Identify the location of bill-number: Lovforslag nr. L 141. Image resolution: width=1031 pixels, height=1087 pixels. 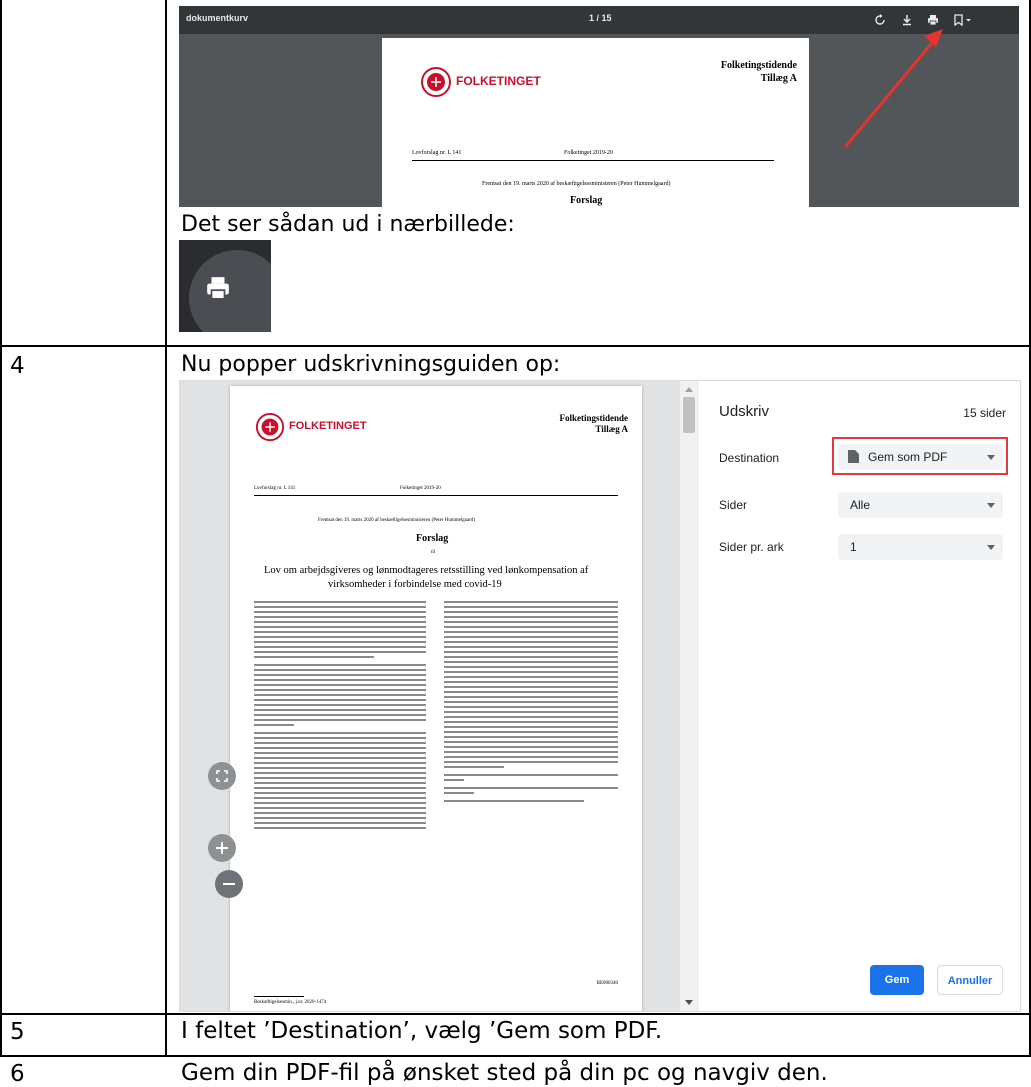
(275, 488).